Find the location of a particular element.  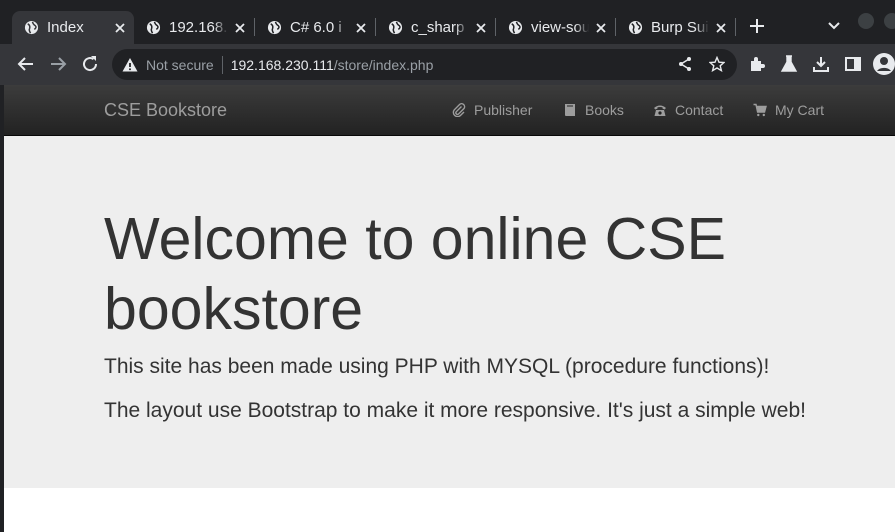

tab-192-168: 192.168. is located at coordinates (194, 27).